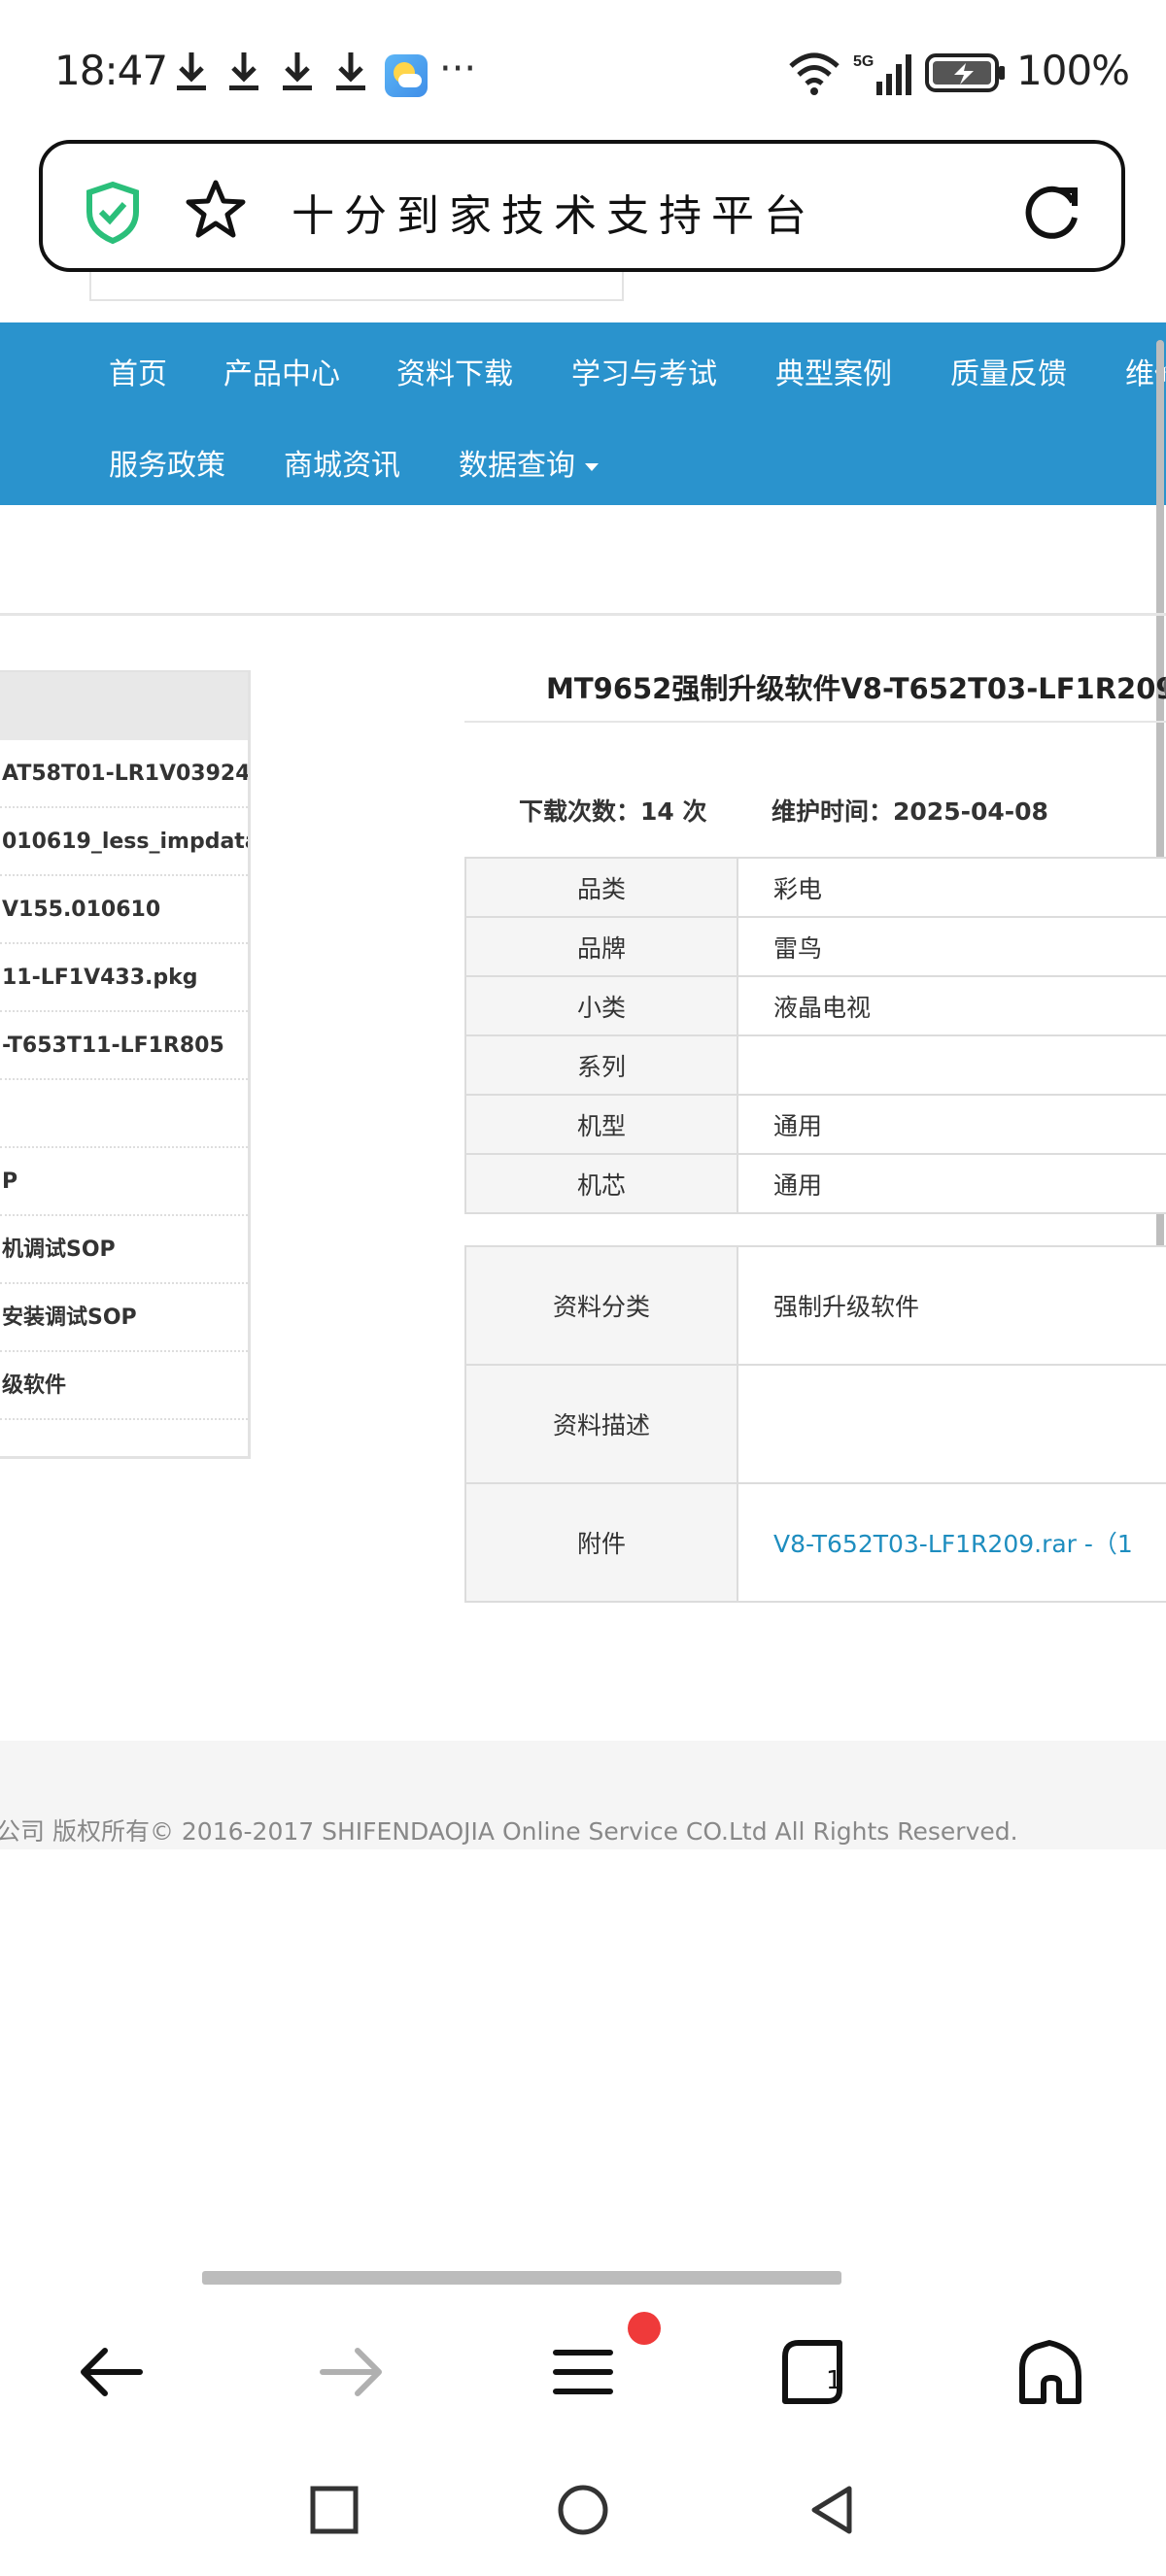 The width and height of the screenshot is (1166, 2576). I want to click on description-label: 资料描述, so click(601, 1424).